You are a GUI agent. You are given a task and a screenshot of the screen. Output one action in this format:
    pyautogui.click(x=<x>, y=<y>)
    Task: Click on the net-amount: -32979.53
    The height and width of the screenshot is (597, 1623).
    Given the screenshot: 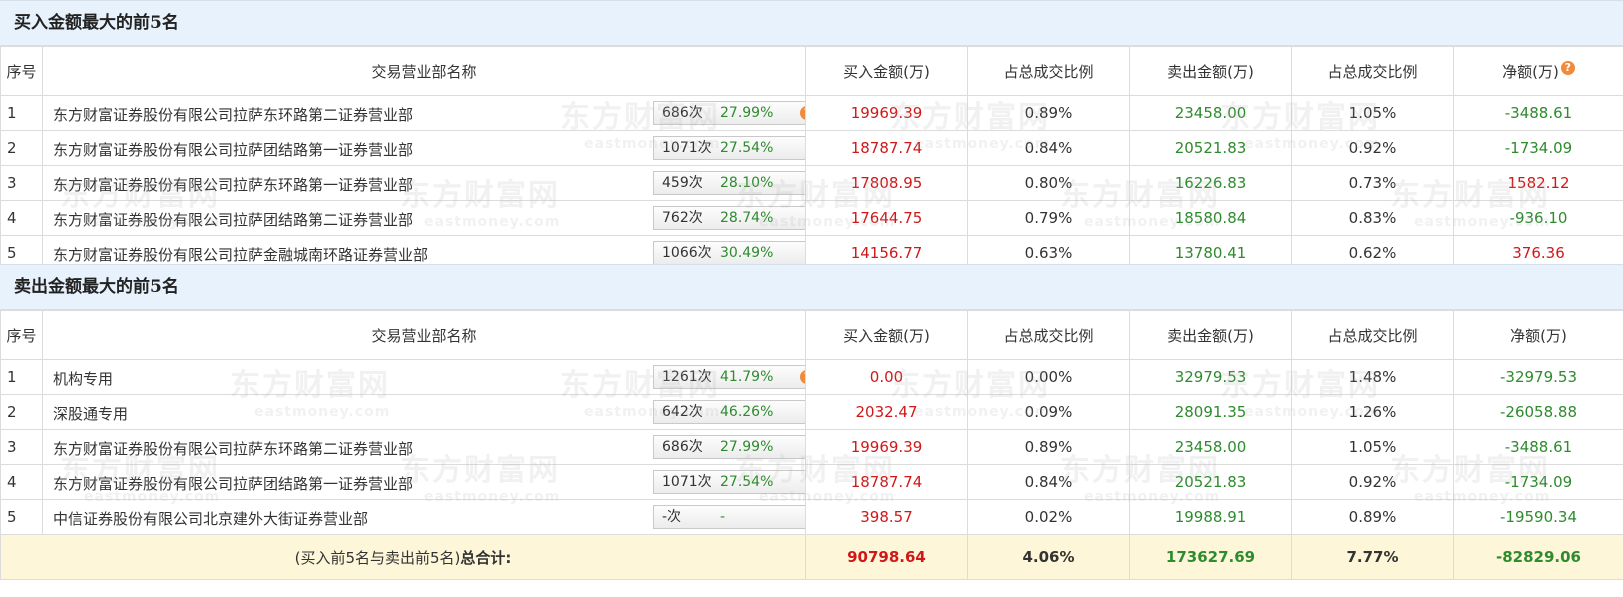 What is the action you would take?
    pyautogui.click(x=1538, y=377)
    